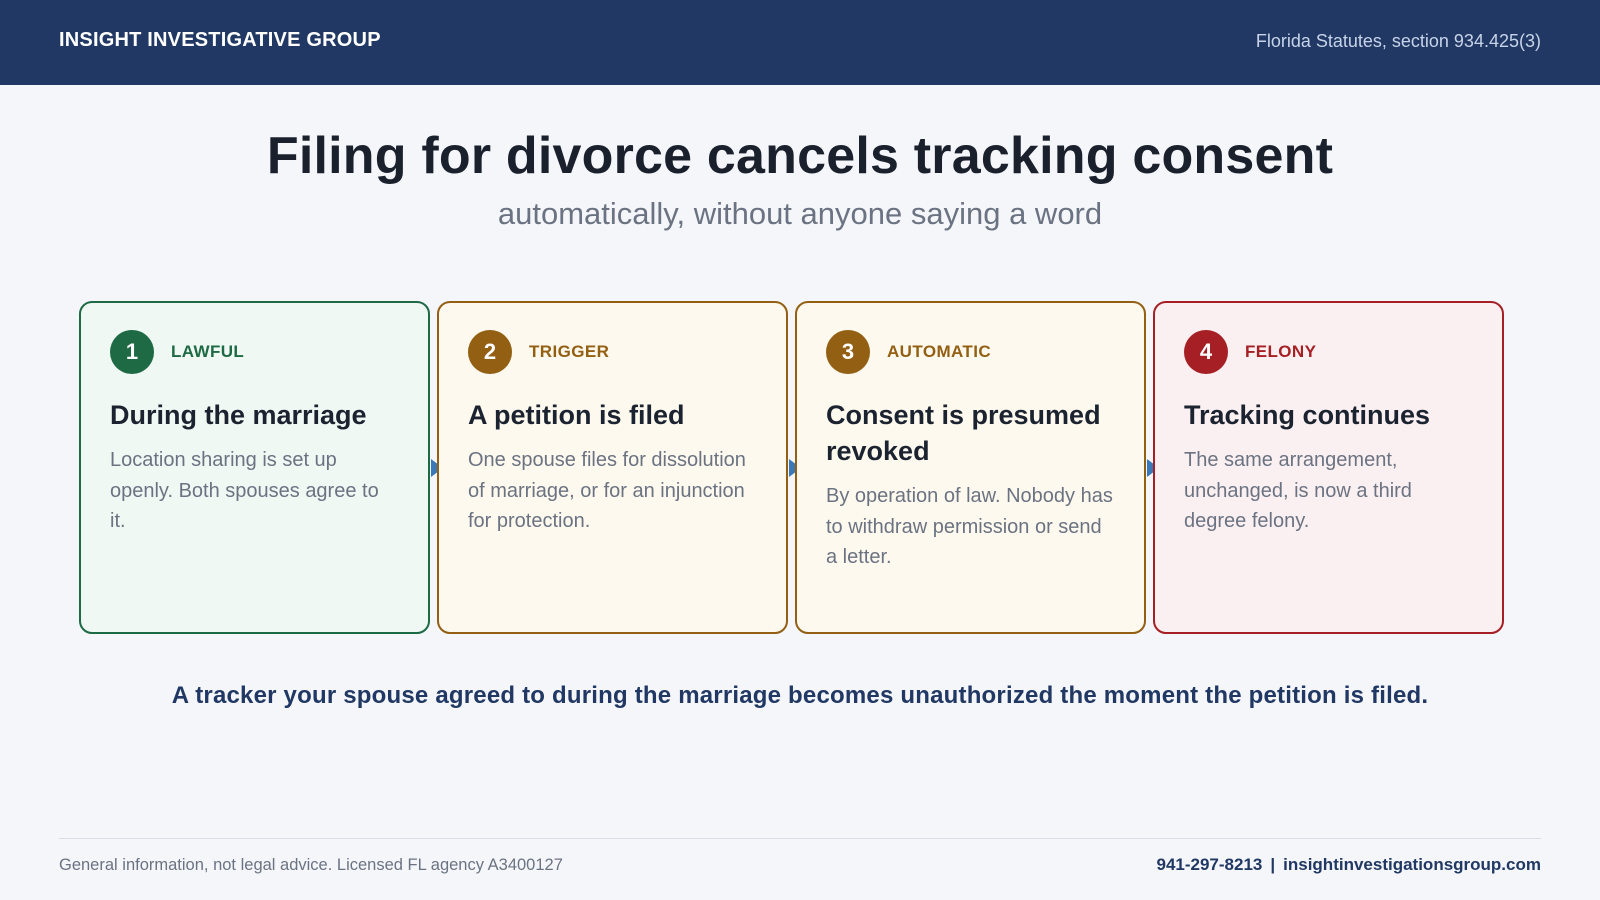 This screenshot has width=1600, height=900. What do you see at coordinates (1307, 415) in the screenshot?
I see `step-title: Tracking continues` at bounding box center [1307, 415].